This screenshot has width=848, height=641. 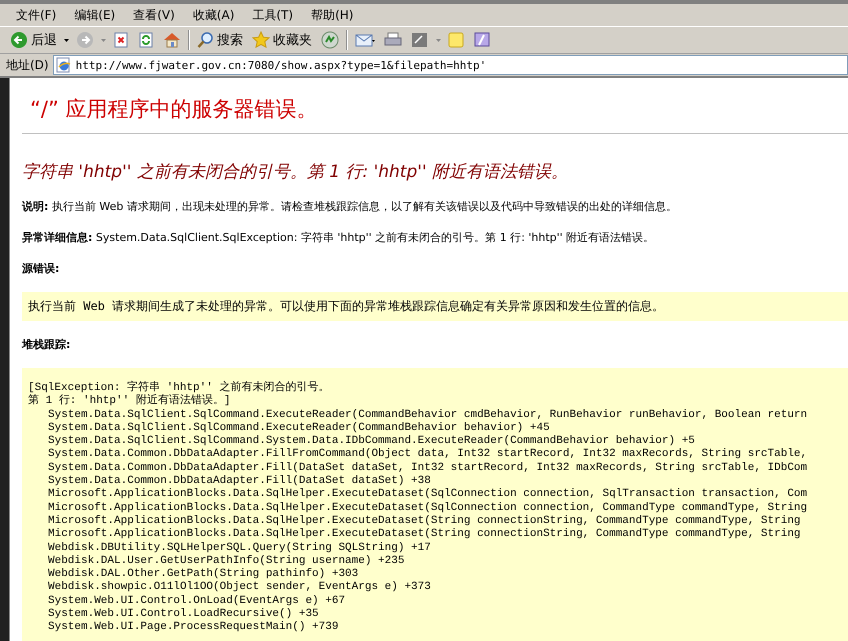 I want to click on messenger-icon, so click(x=482, y=40).